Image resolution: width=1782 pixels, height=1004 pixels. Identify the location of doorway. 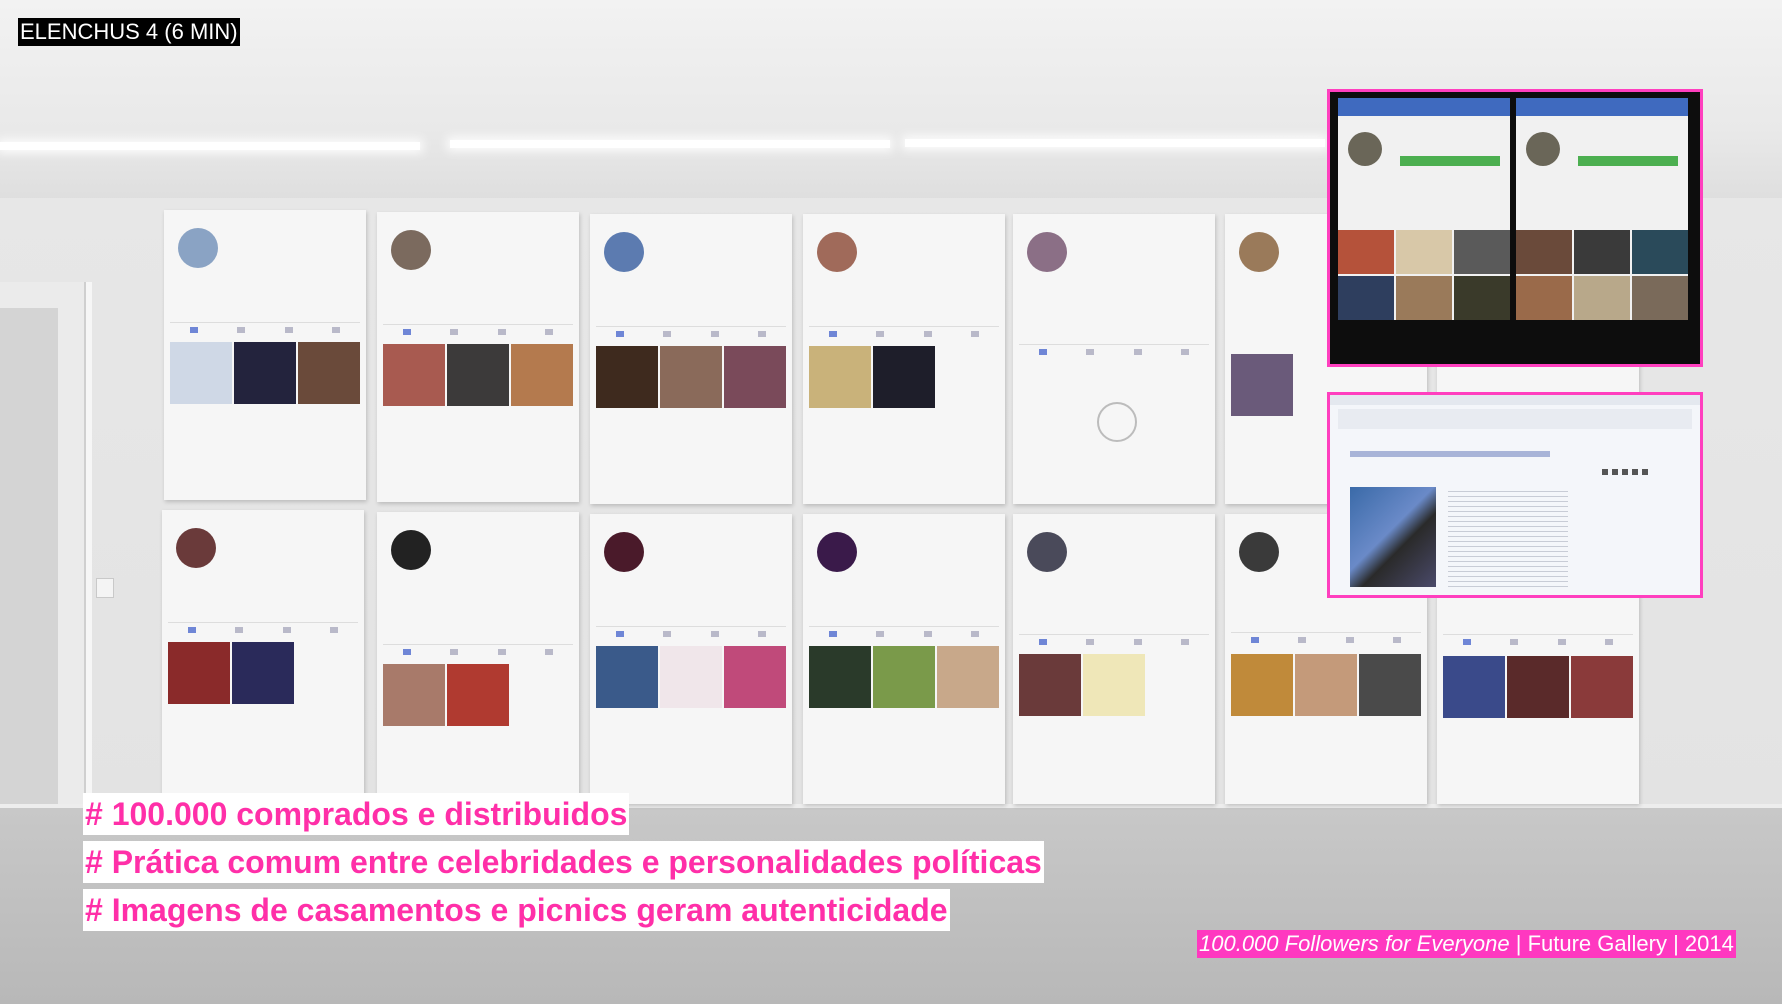
(46, 546).